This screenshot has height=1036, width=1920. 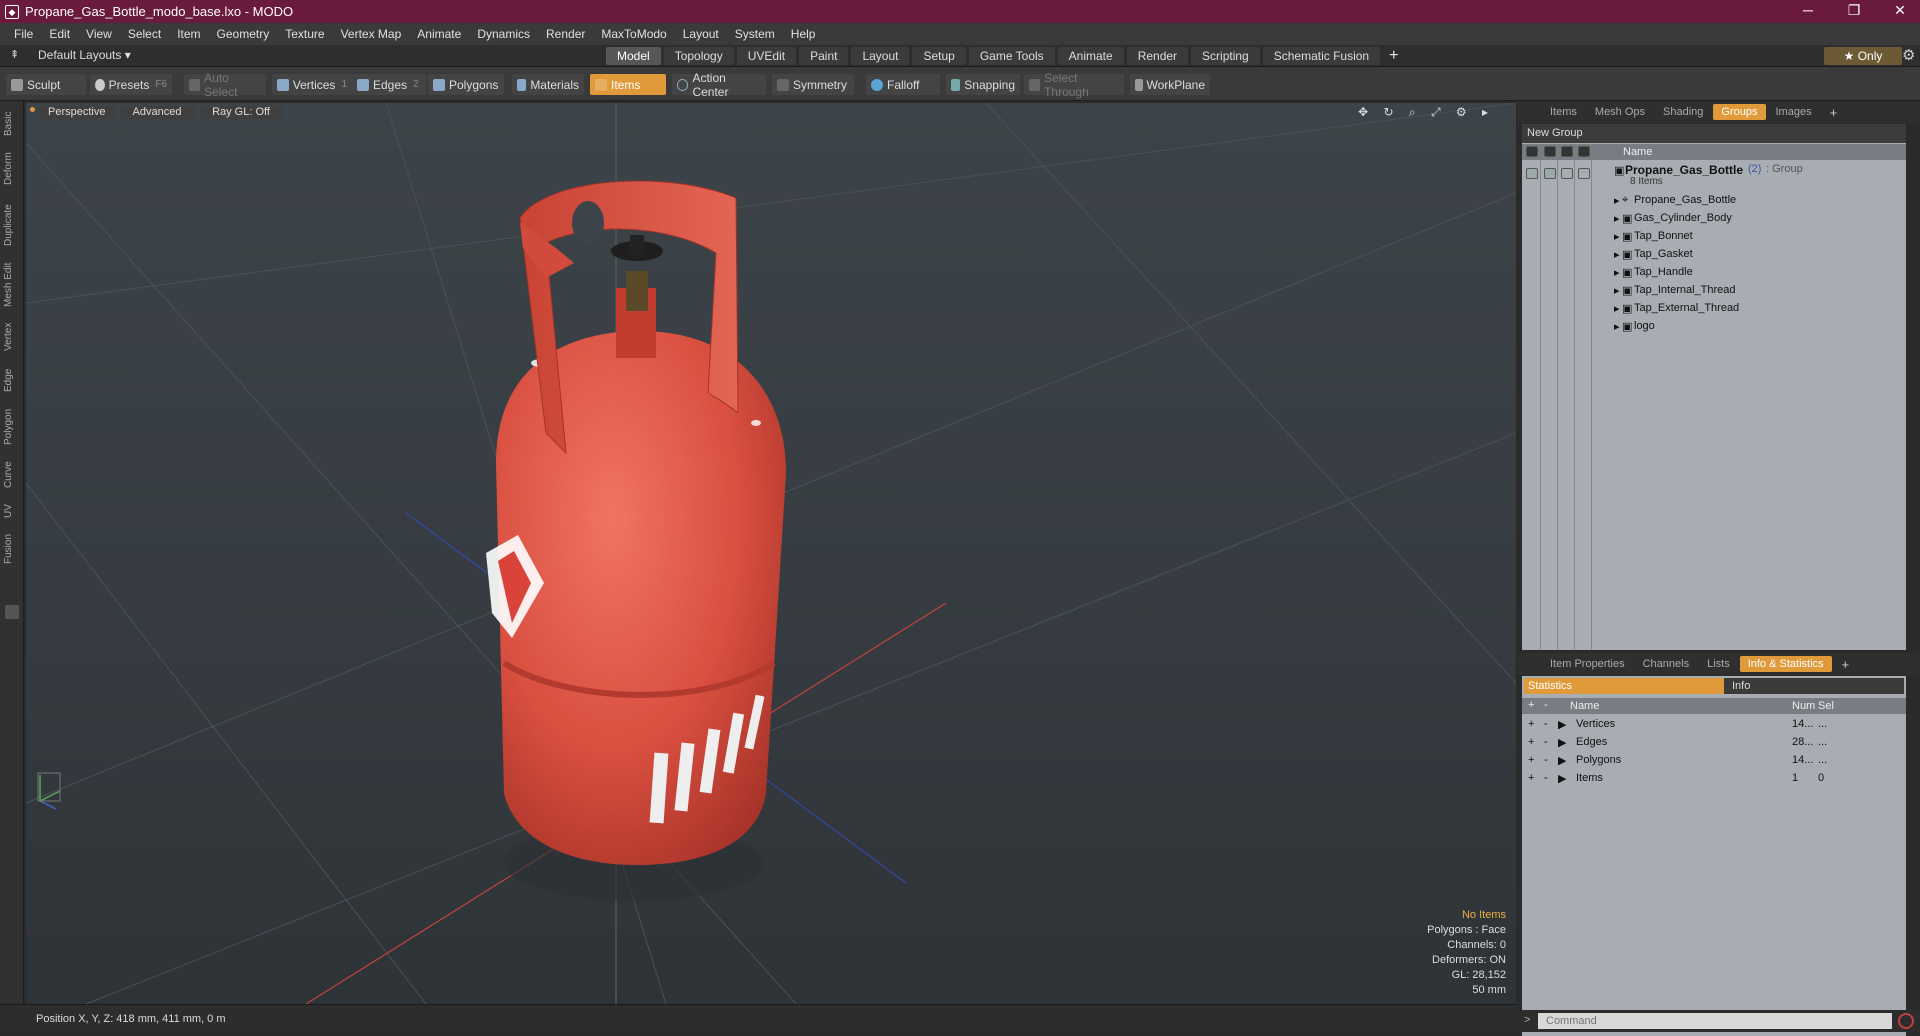 What do you see at coordinates (1620, 112) in the screenshot?
I see `tab-mesh-ops: Mesh Ops` at bounding box center [1620, 112].